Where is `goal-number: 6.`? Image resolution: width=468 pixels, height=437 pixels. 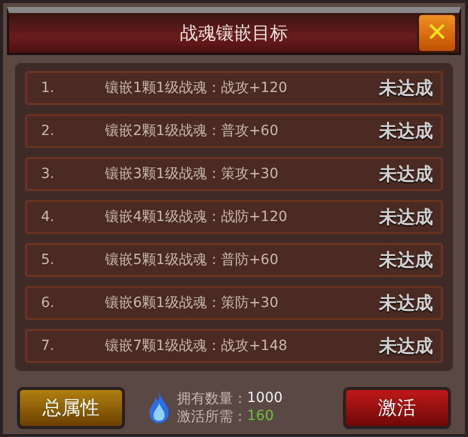 goal-number: 6. is located at coordinates (48, 303).